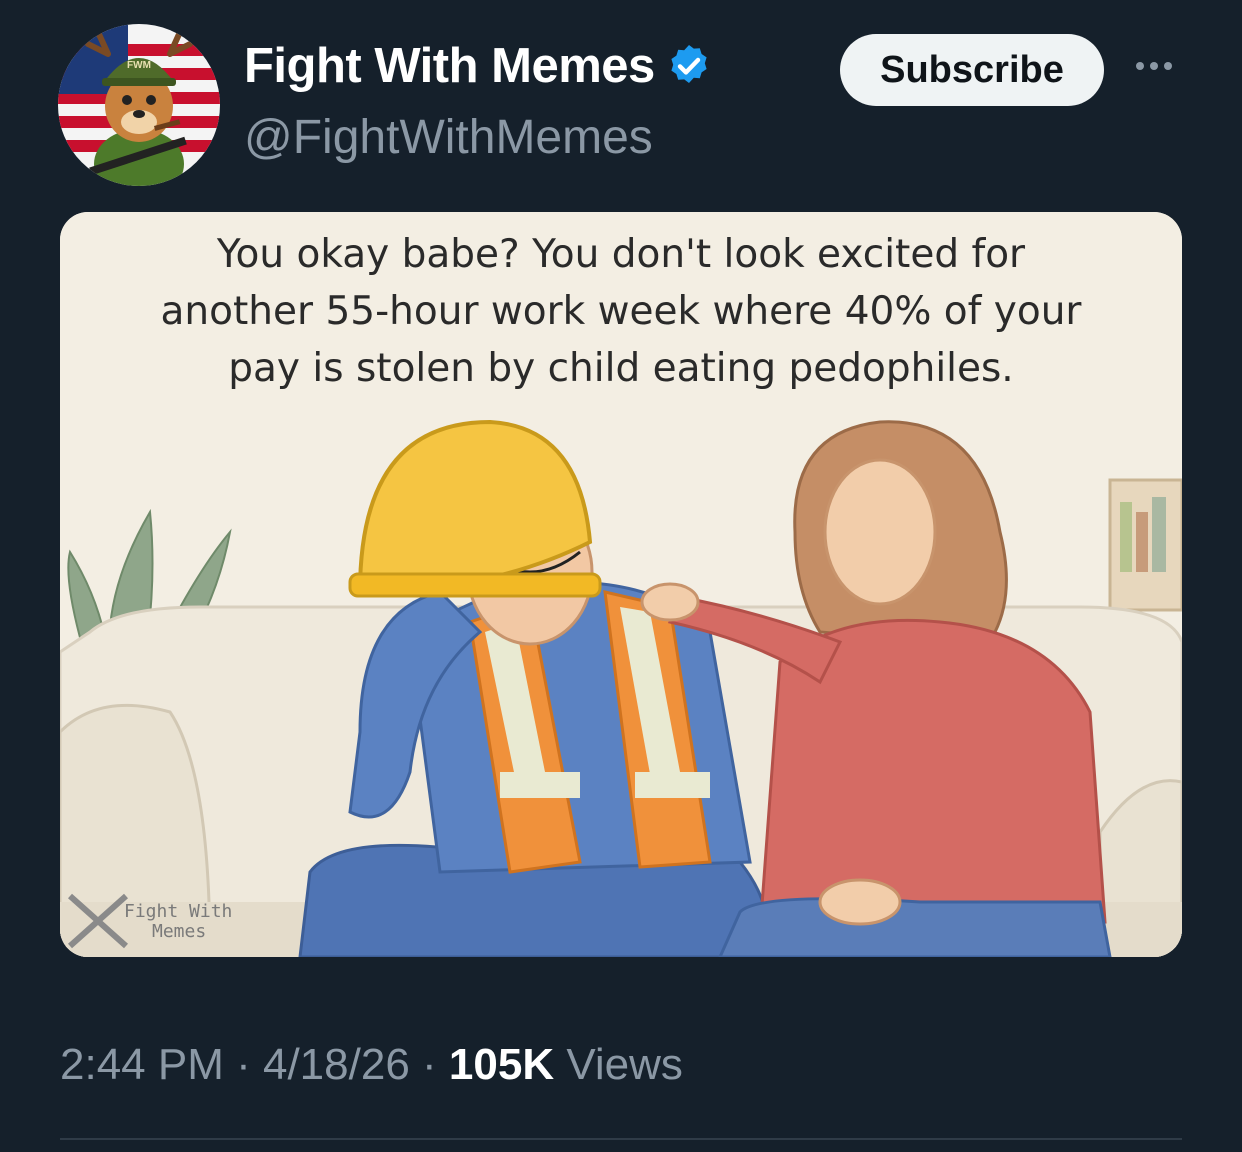  Describe the element at coordinates (689, 64) in the screenshot. I see `verified-badge-icon` at that location.